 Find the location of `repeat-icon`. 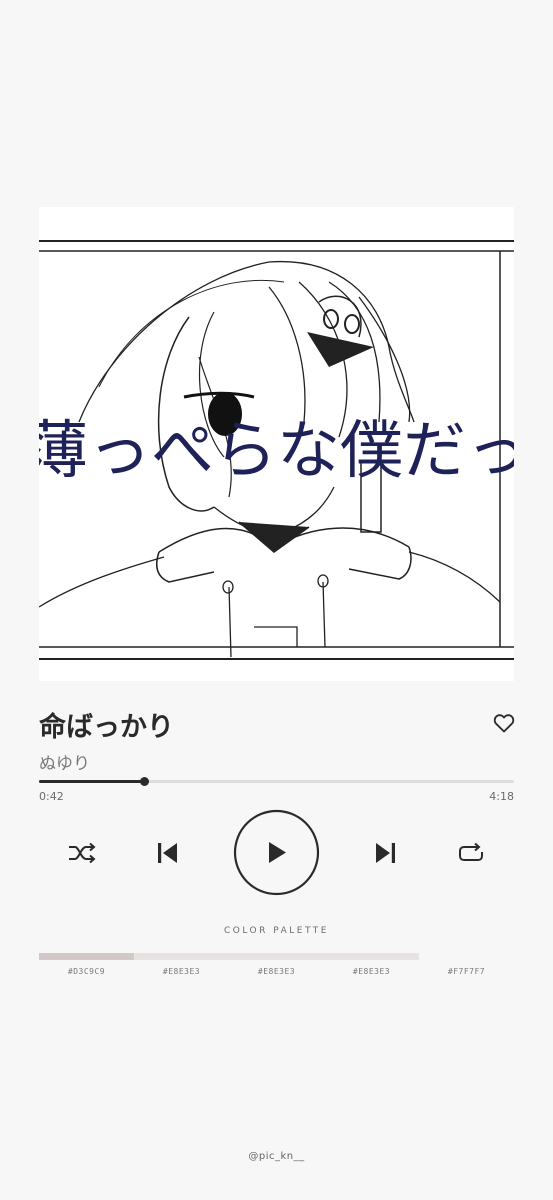

repeat-icon is located at coordinates (471, 851).